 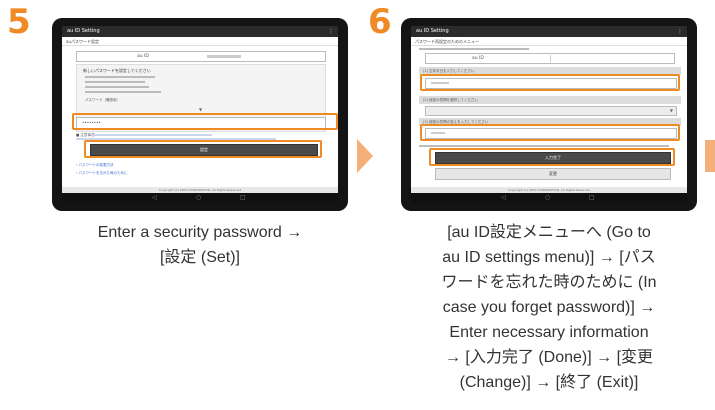 I want to click on form-heading: 新しいパスワードを設定してください, so click(x=117, y=70).